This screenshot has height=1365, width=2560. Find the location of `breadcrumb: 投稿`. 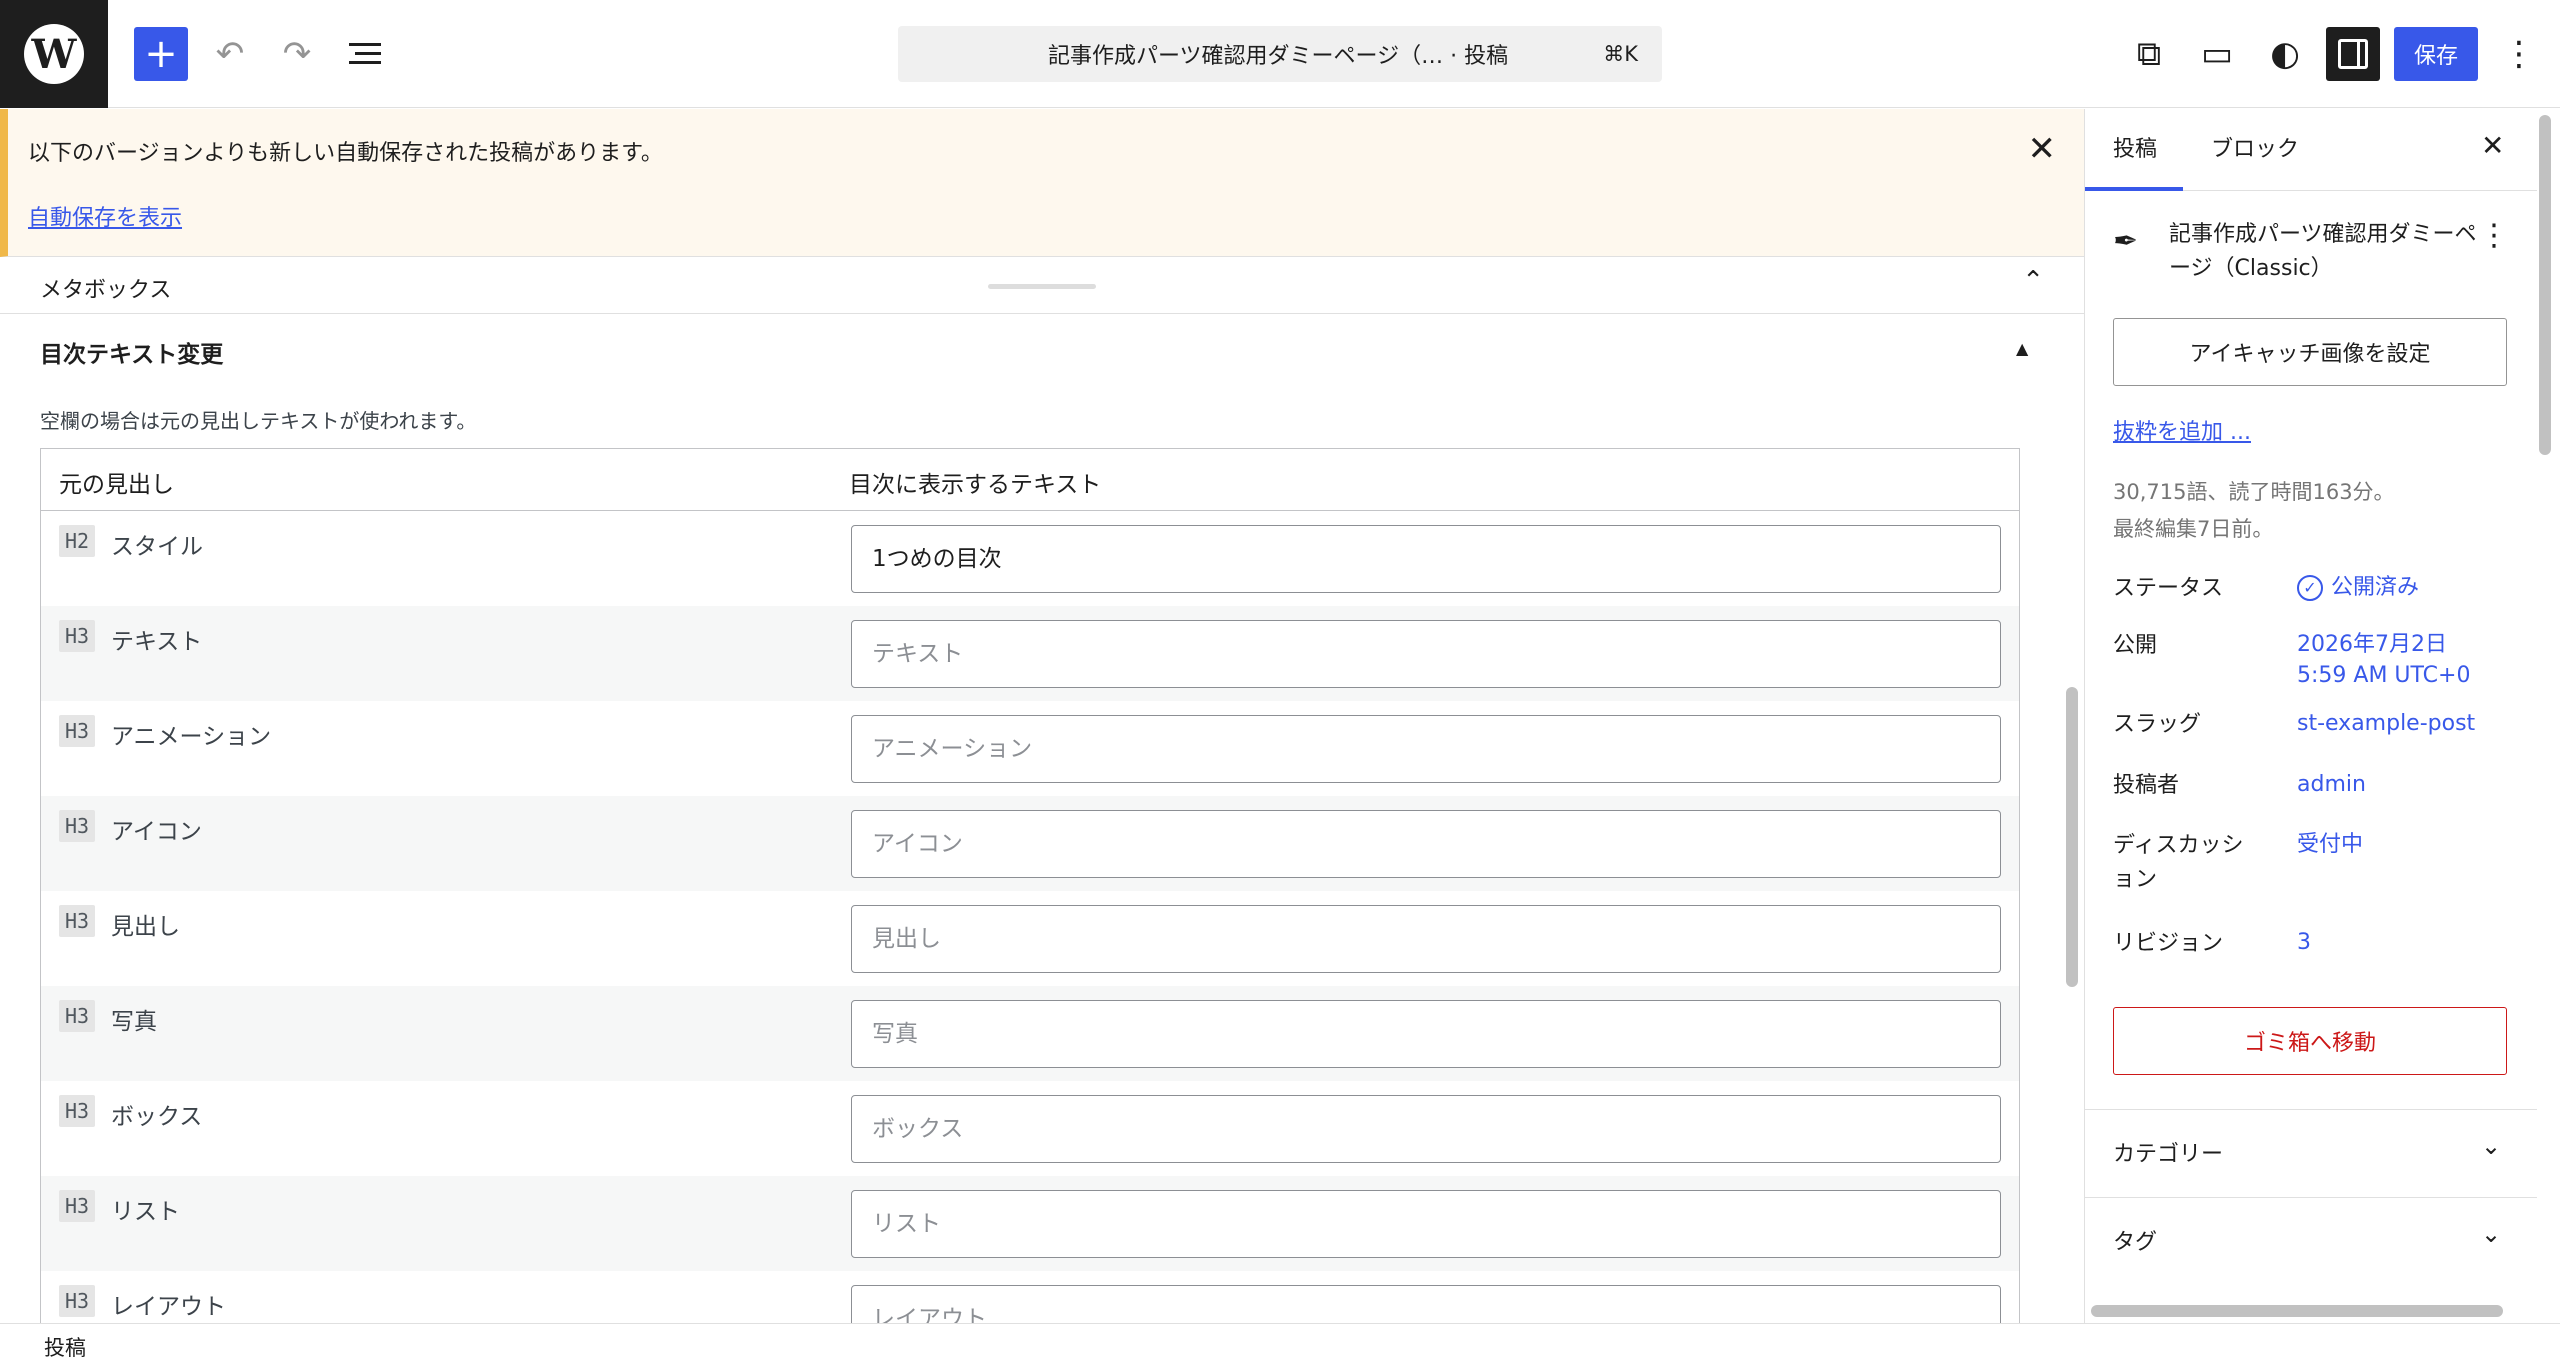

breadcrumb: 投稿 is located at coordinates (65, 1347).